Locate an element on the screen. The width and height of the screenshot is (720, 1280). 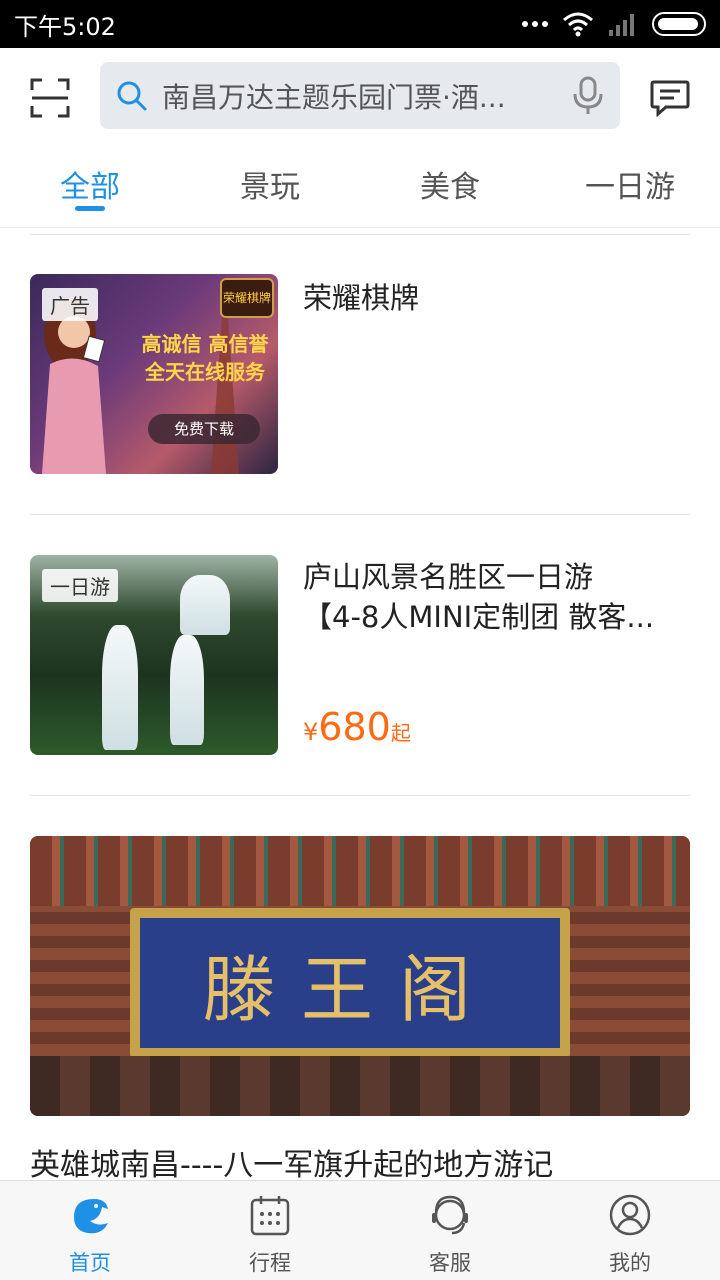
category-tabs: 全部 景玩 美食 一日游 is located at coordinates (360, 188).